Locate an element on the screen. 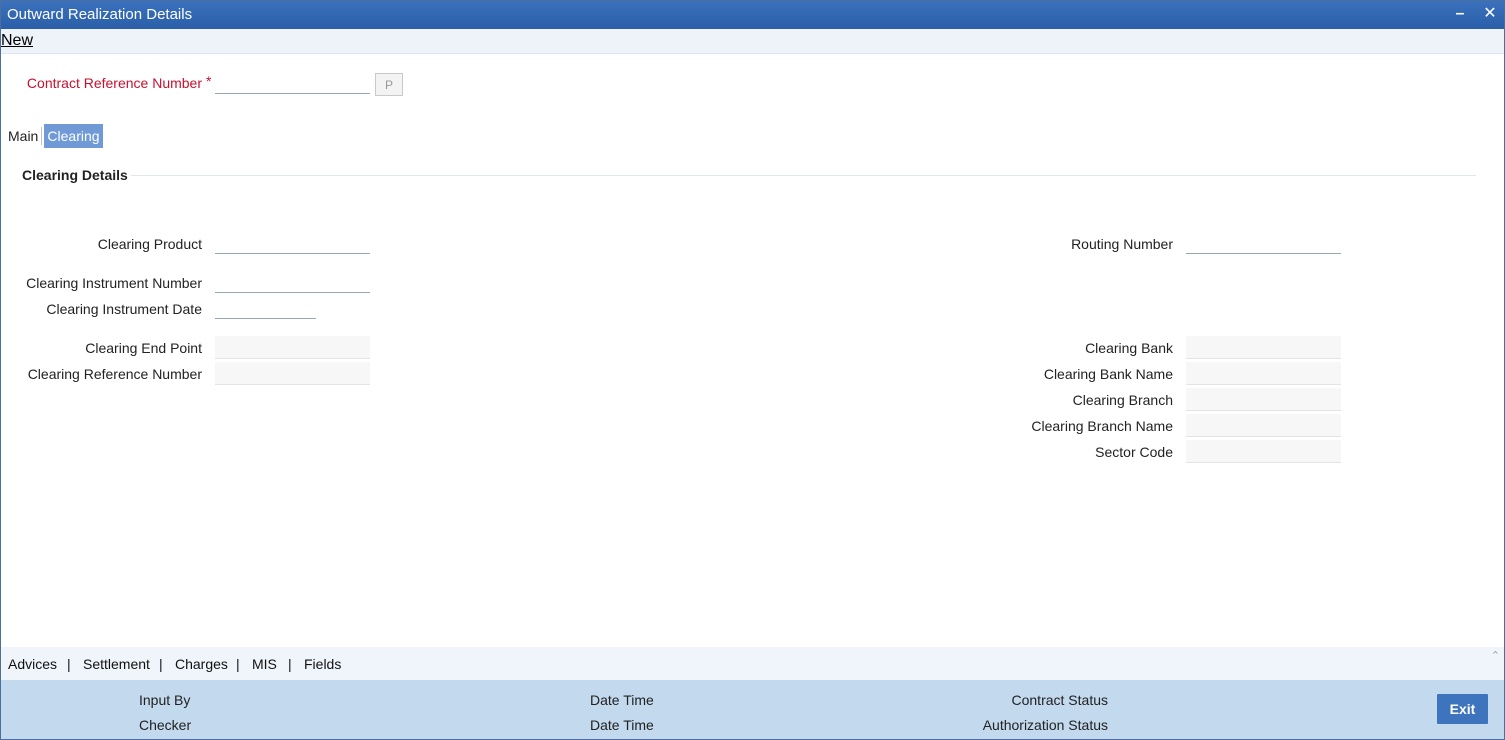 This screenshot has height=740, width=1505. clearing-bank-name-input is located at coordinates (1263, 373).